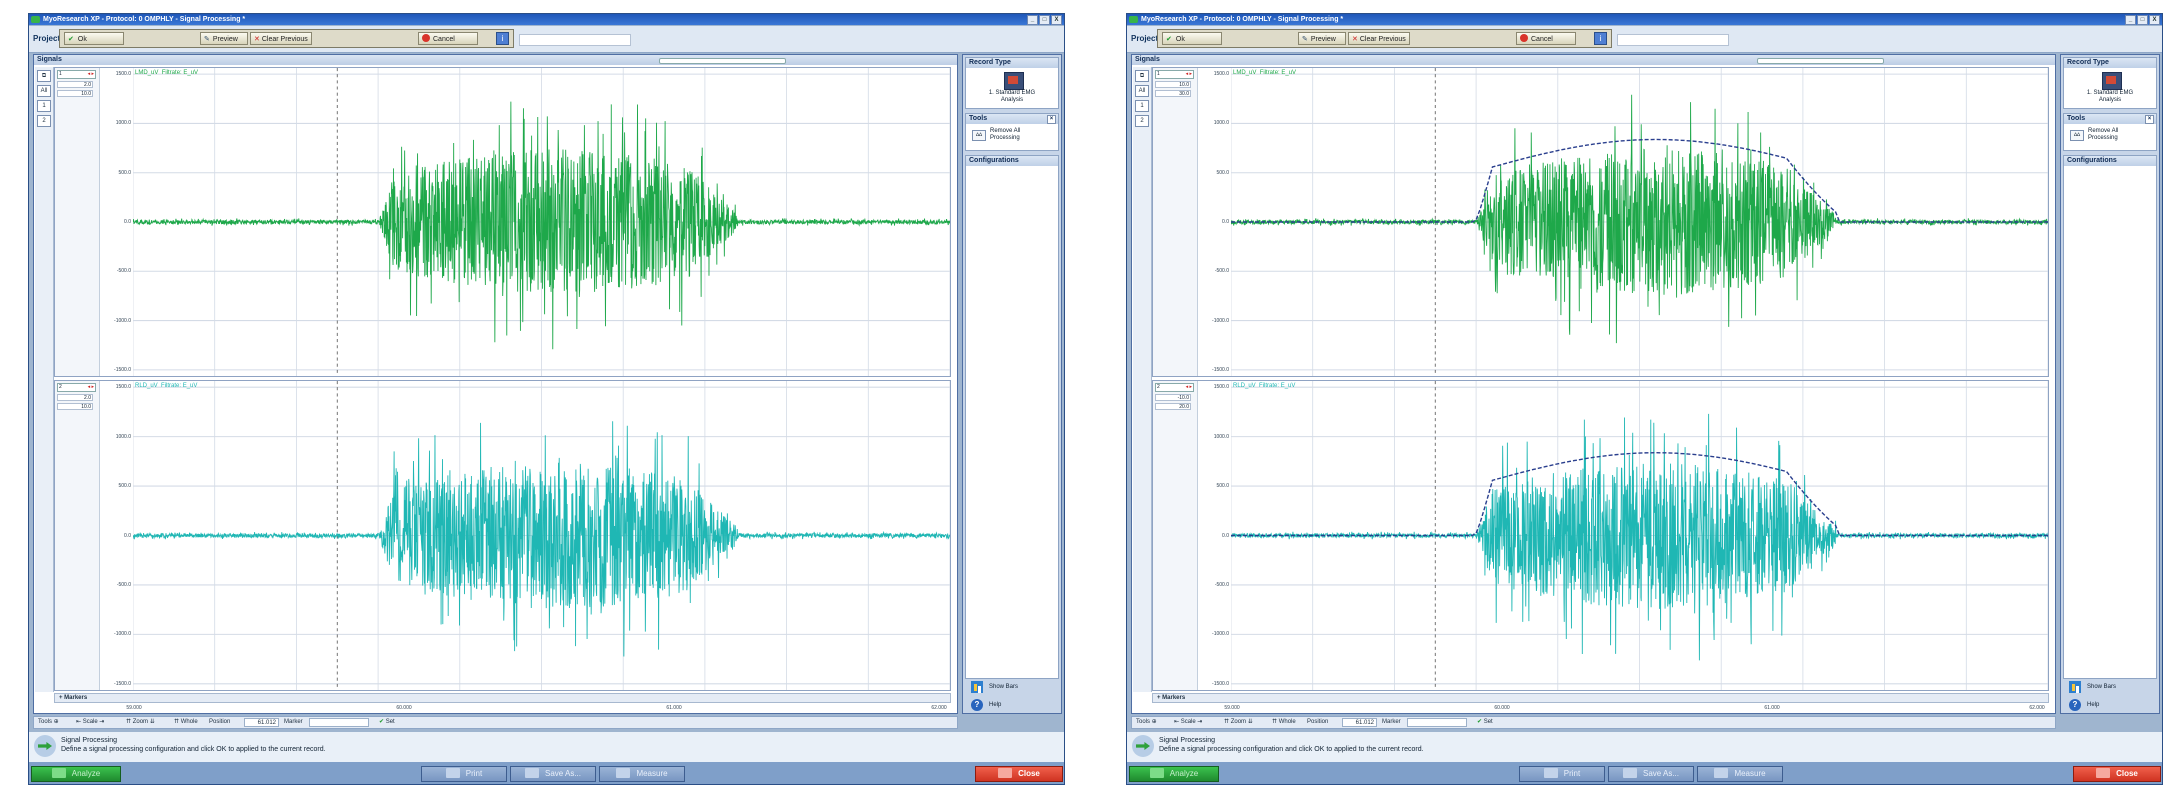 The width and height of the screenshot is (2181, 800). I want to click on window-controls: _ □ X, so click(2142, 20).